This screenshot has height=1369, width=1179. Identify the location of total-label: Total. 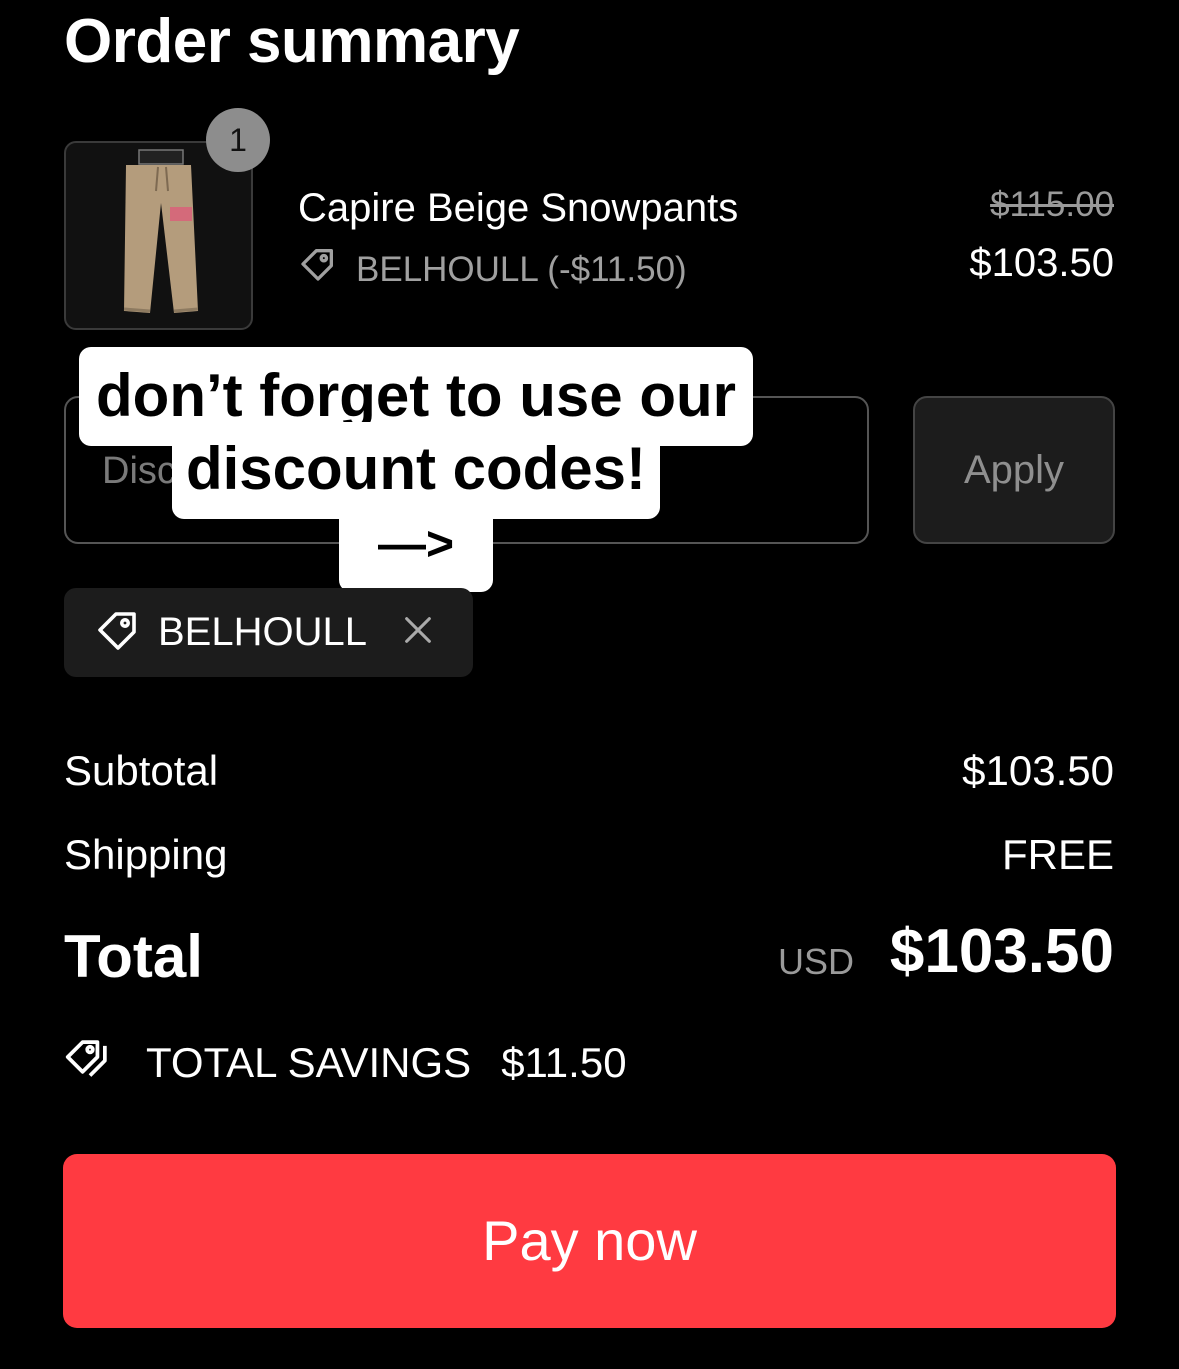
(133, 956).